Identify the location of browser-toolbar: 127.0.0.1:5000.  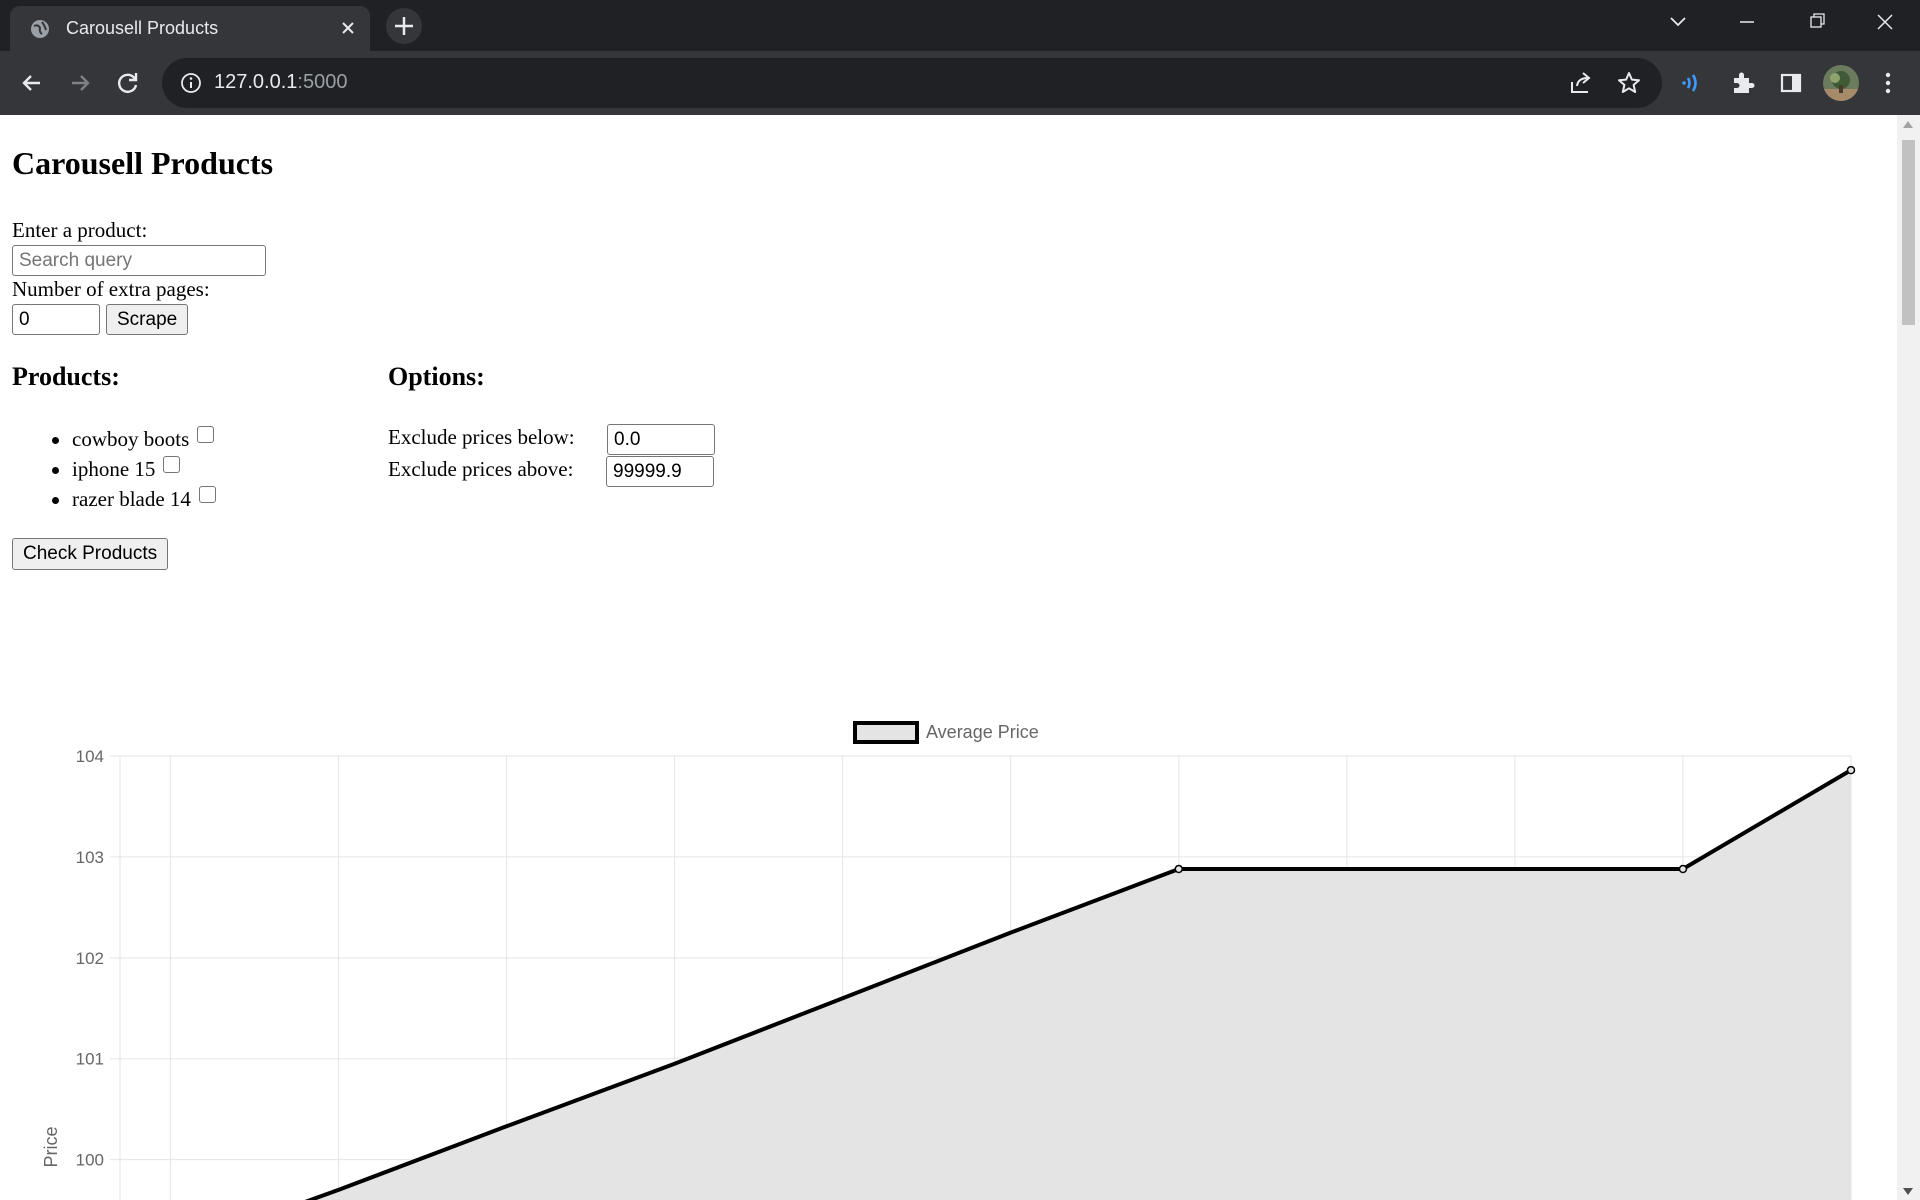
(960, 83).